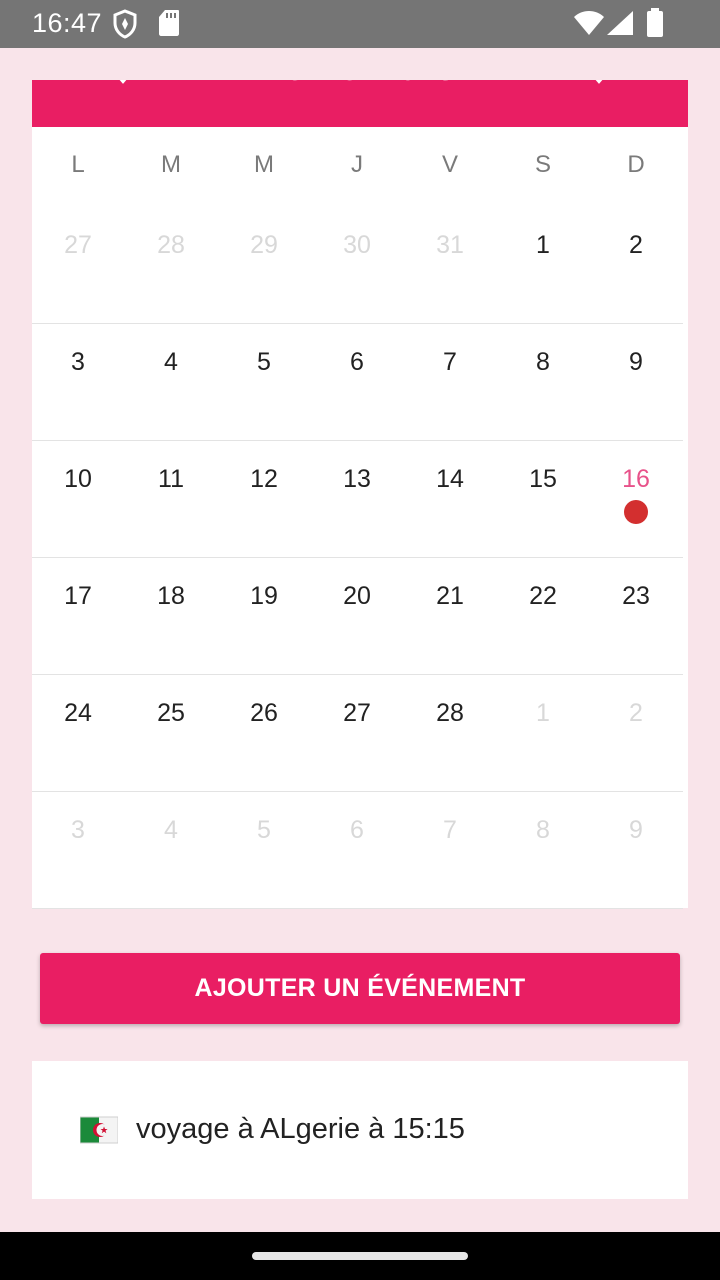 The height and width of the screenshot is (1280, 720). Describe the element at coordinates (599, 82) in the screenshot. I see `next-month-icon` at that location.